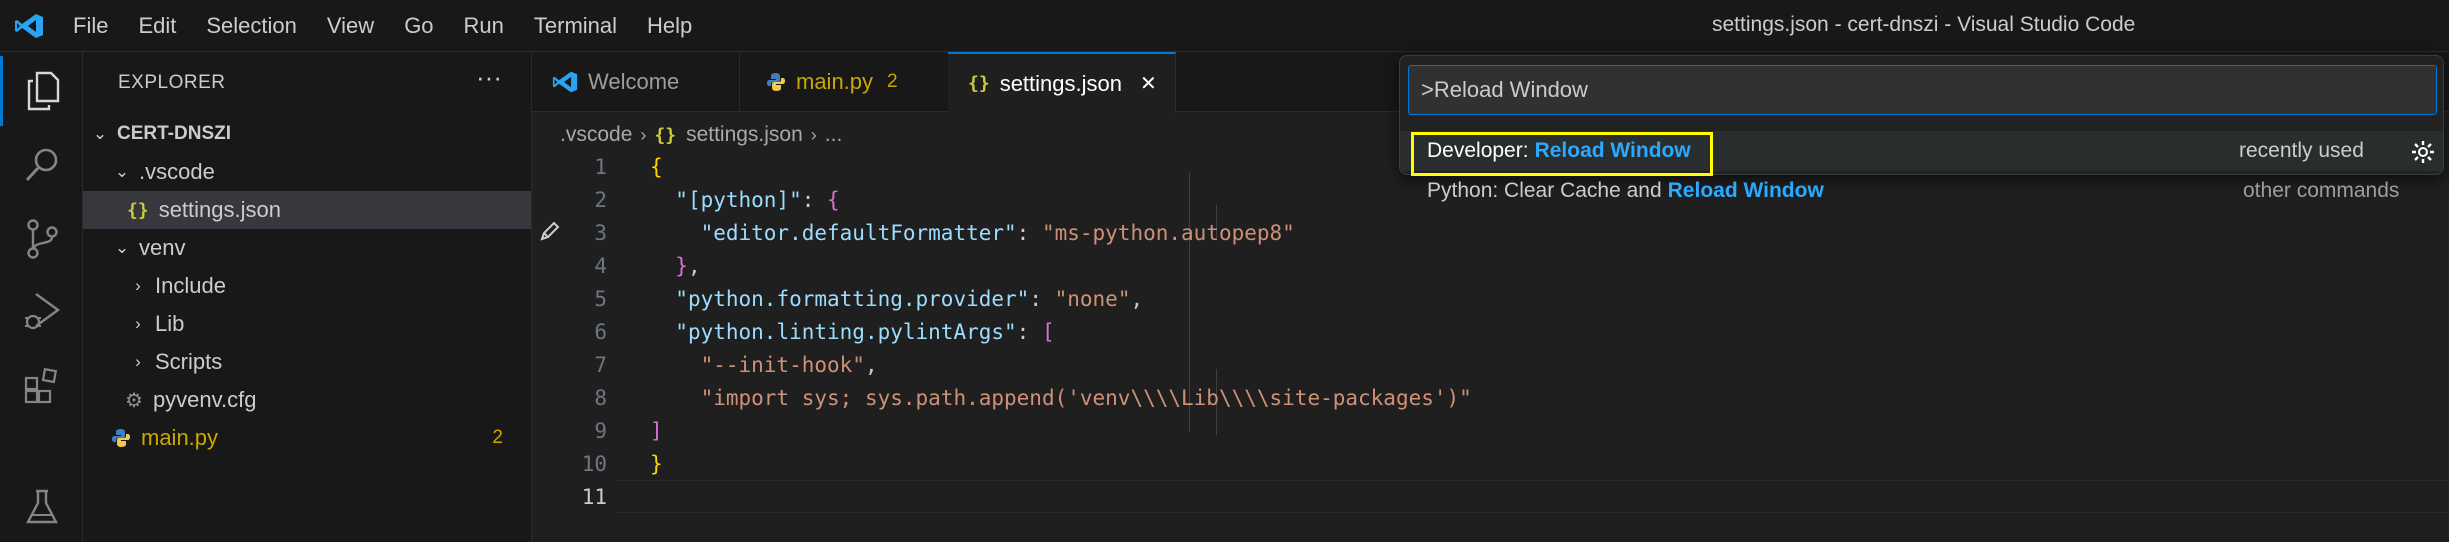  Describe the element at coordinates (832, 82) in the screenshot. I see `tab-main-py-content: main.py 2` at that location.